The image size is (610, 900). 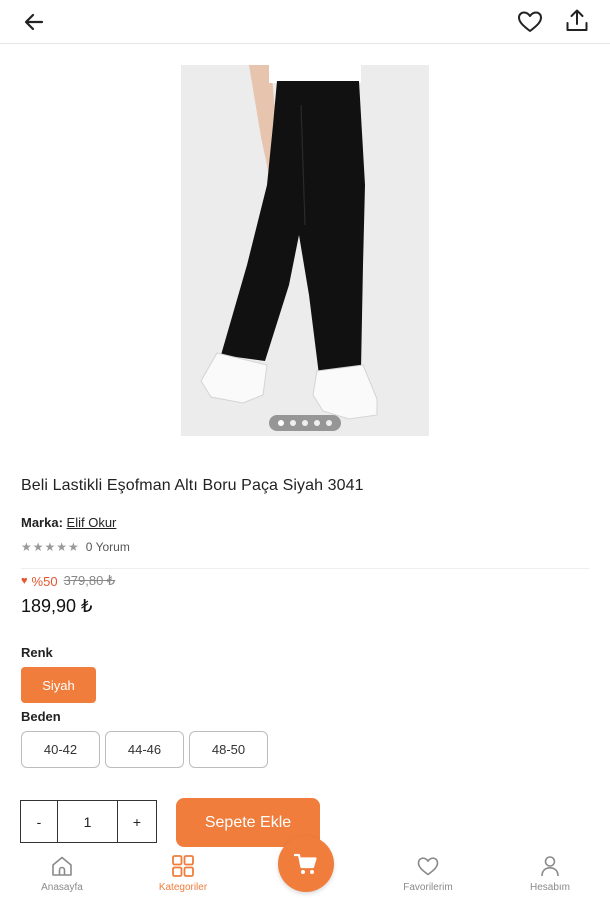 What do you see at coordinates (44, 581) in the screenshot?
I see `discount-percent: %50` at bounding box center [44, 581].